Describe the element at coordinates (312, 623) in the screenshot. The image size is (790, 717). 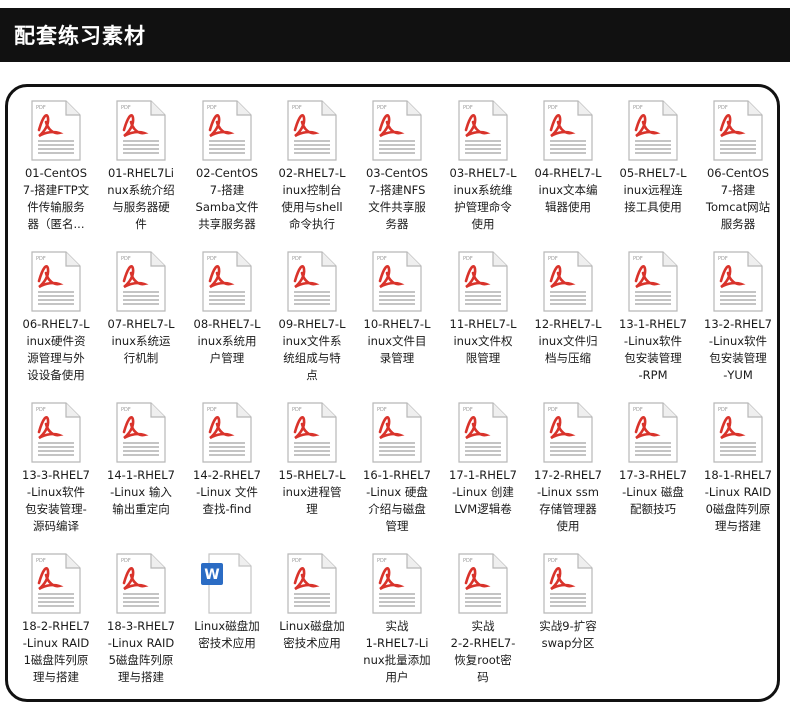
I see `file-item: PDF Linux磁盘加 密技术应用` at that location.